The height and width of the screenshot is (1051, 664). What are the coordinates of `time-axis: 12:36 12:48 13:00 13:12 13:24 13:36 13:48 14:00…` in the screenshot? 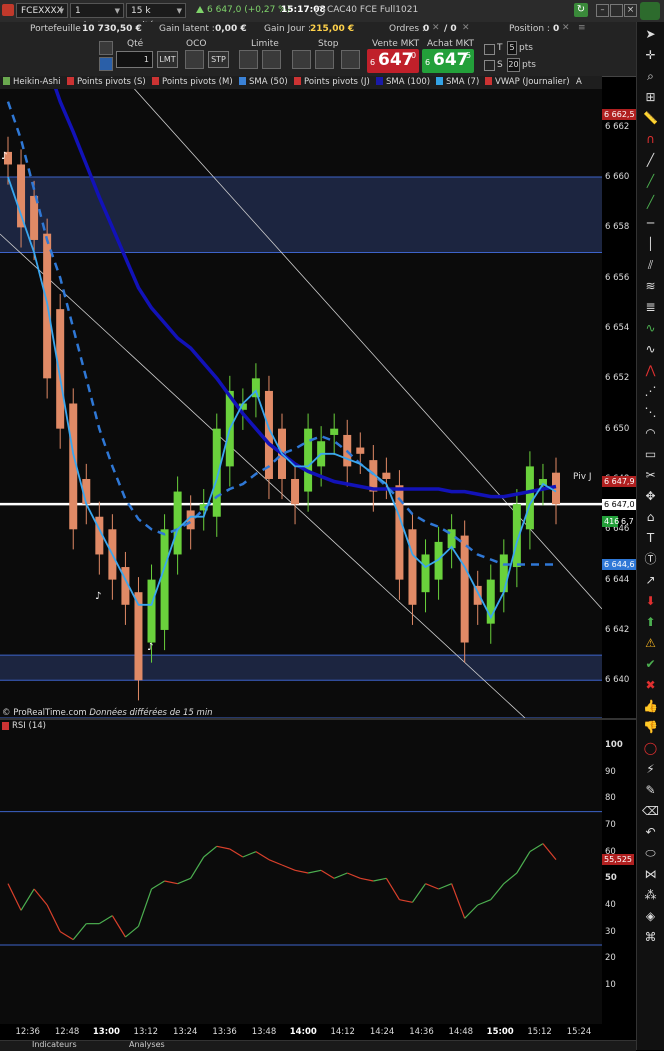 It's located at (301, 1032).